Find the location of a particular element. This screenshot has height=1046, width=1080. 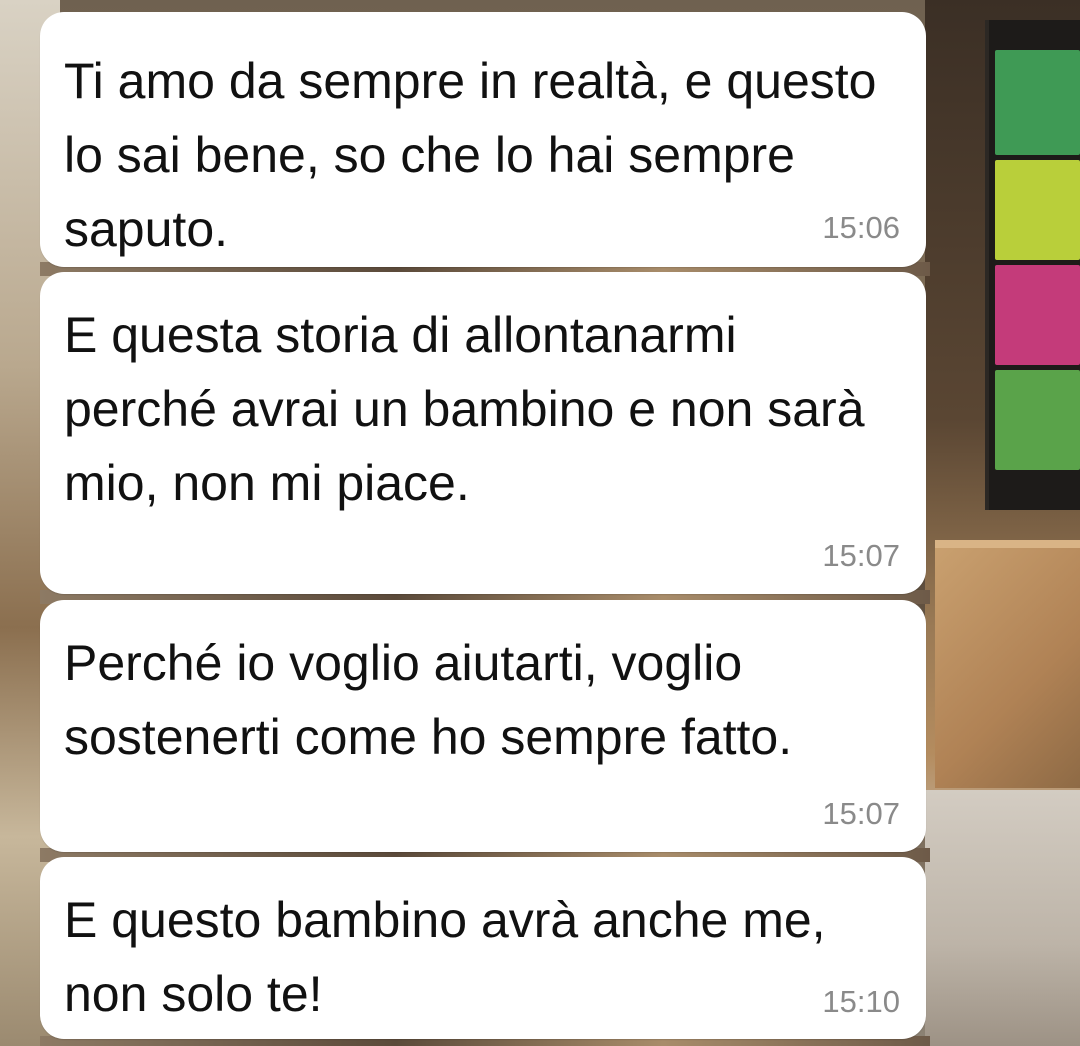

message-timestamp: 15:06 is located at coordinates (861, 227).